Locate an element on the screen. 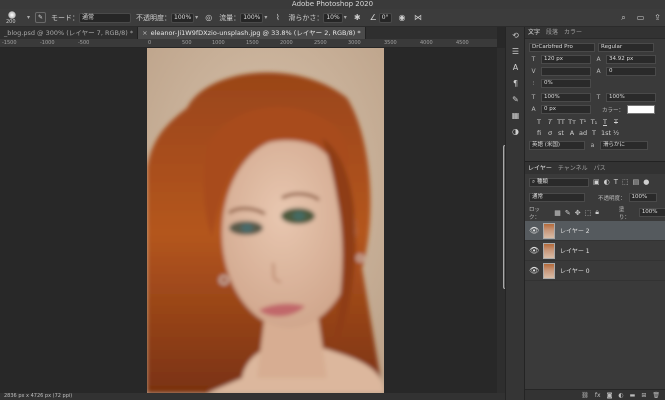 This screenshot has width=665, height=400. paragraph-icon: ¶ is located at coordinates (515, 83).